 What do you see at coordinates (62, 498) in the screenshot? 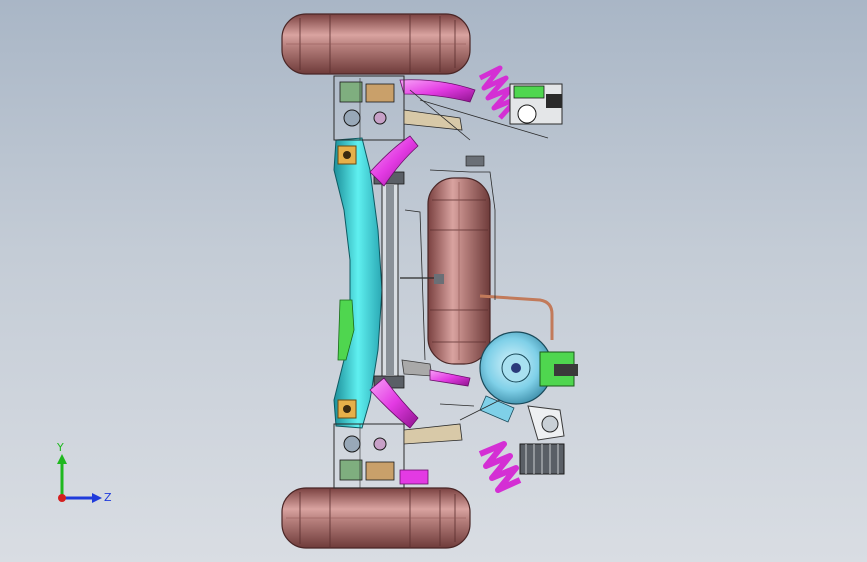
I see `x-axis-dot` at bounding box center [62, 498].